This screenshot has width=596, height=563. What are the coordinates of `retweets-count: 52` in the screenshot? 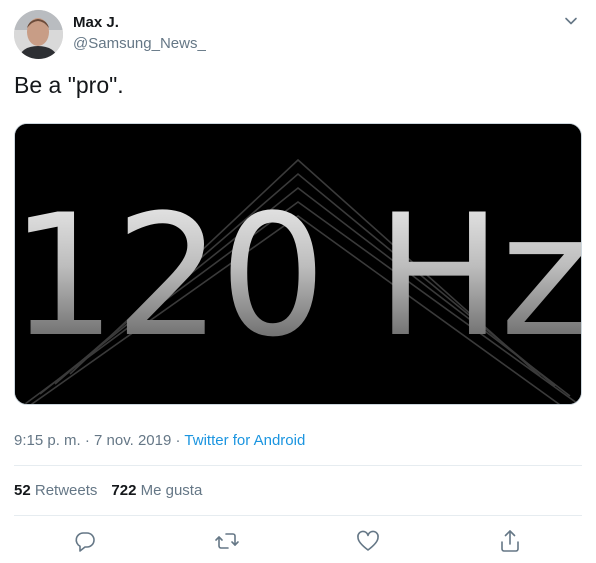 It's located at (22, 490).